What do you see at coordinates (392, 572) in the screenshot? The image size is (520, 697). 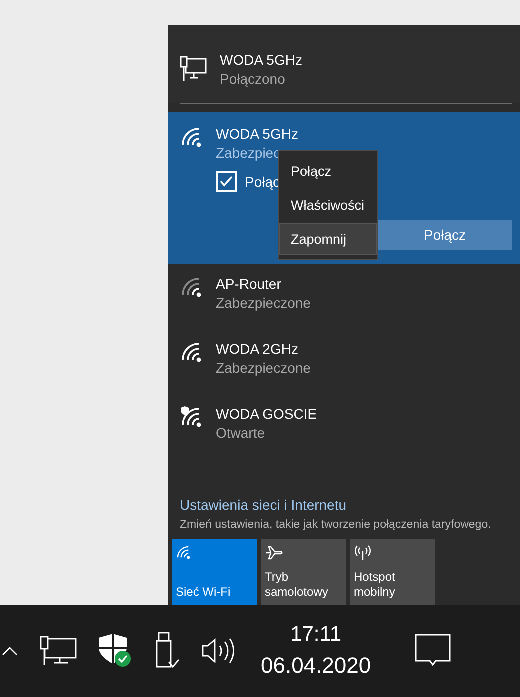 I see `quick-action-tile: Hotspot mobilny` at bounding box center [392, 572].